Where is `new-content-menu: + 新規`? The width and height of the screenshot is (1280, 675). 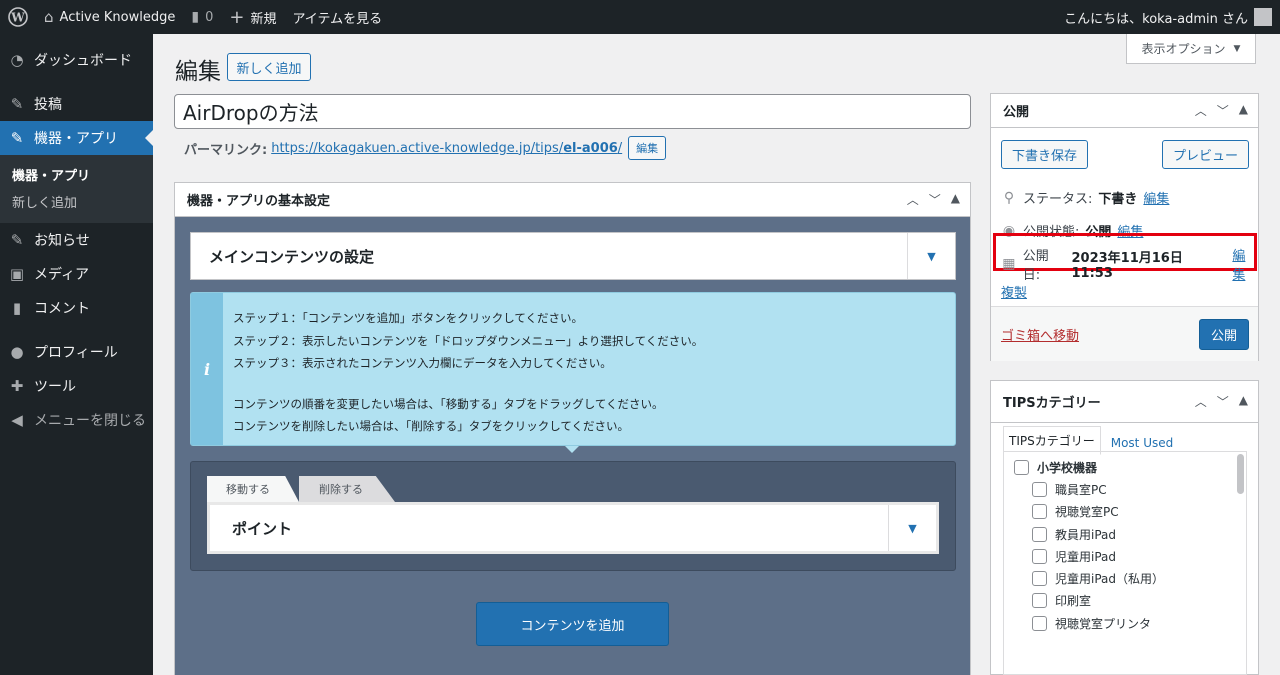 new-content-menu: + 新規 is located at coordinates (252, 17).